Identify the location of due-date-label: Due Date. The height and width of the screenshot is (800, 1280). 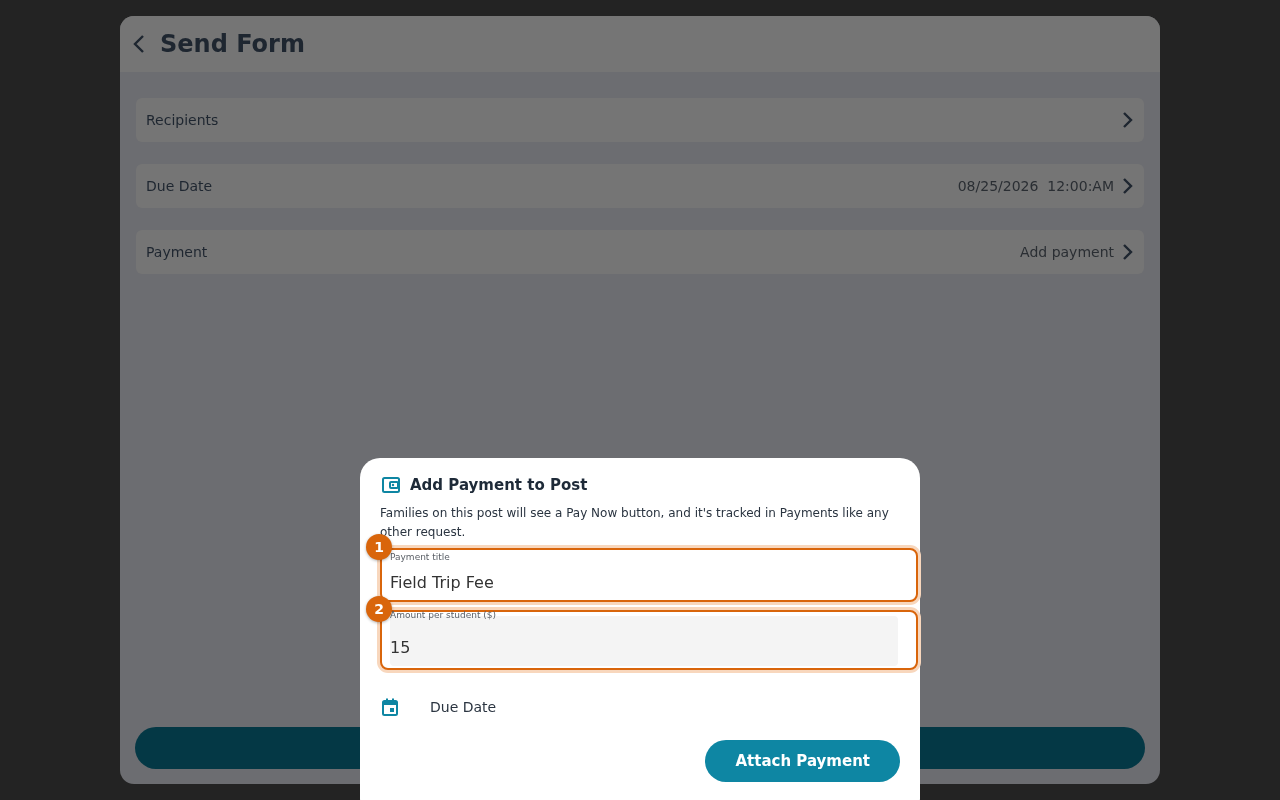
(463, 707).